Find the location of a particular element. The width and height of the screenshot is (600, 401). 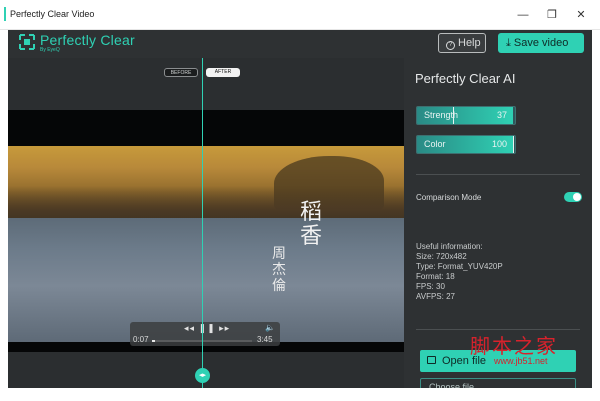

playback-controls: ◂◂ ❚❚ ▸▸ 🔈 0:07 3:45 is located at coordinates (205, 334).